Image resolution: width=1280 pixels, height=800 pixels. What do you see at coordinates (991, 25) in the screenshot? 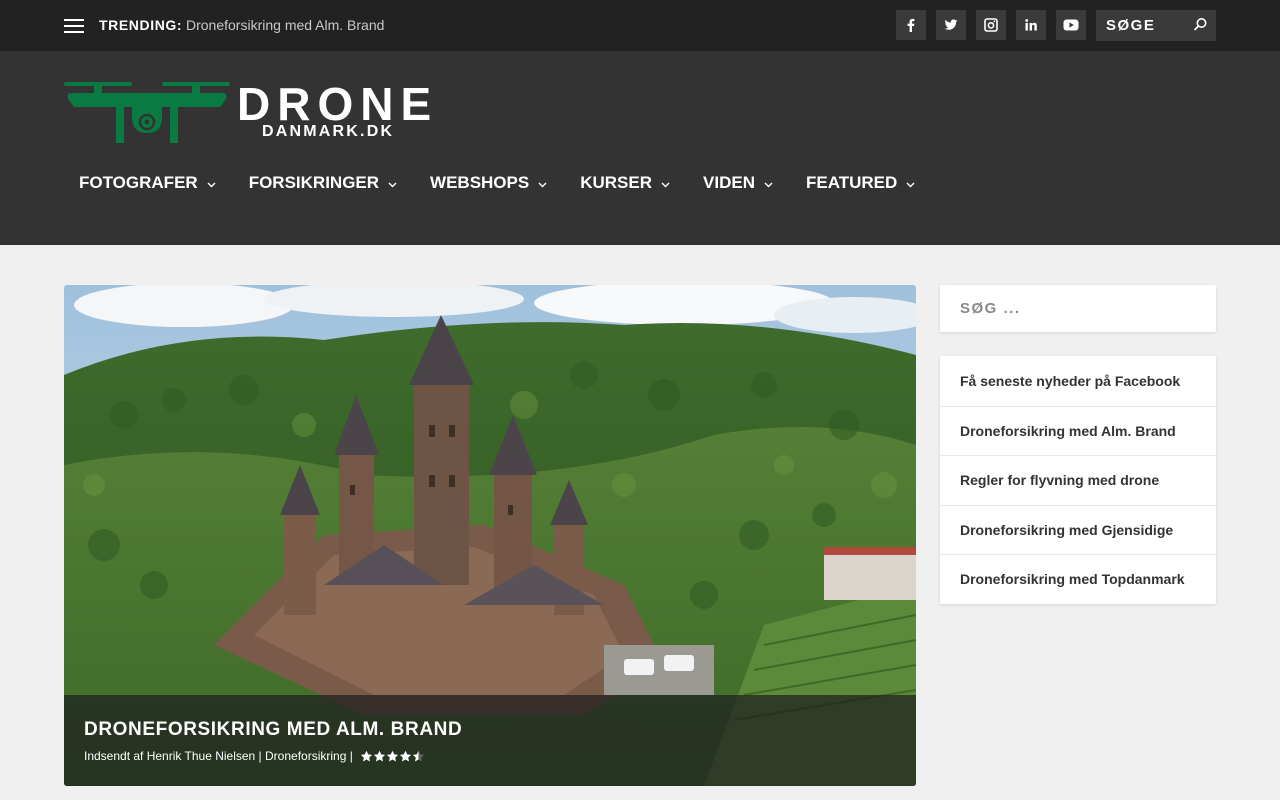
I see `instagram-icon` at bounding box center [991, 25].